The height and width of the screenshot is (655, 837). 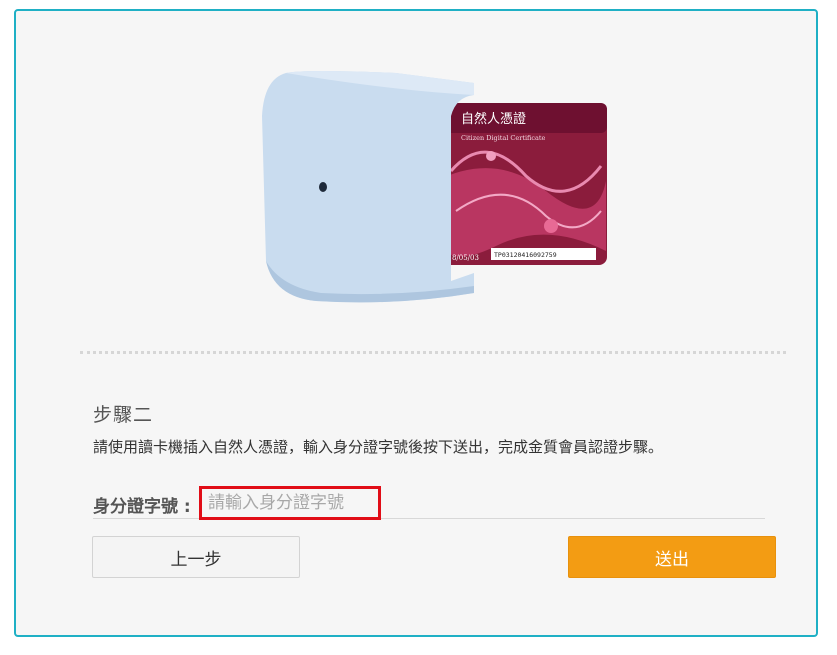 What do you see at coordinates (493, 119) in the screenshot?
I see `card-title: 自然人憑證` at bounding box center [493, 119].